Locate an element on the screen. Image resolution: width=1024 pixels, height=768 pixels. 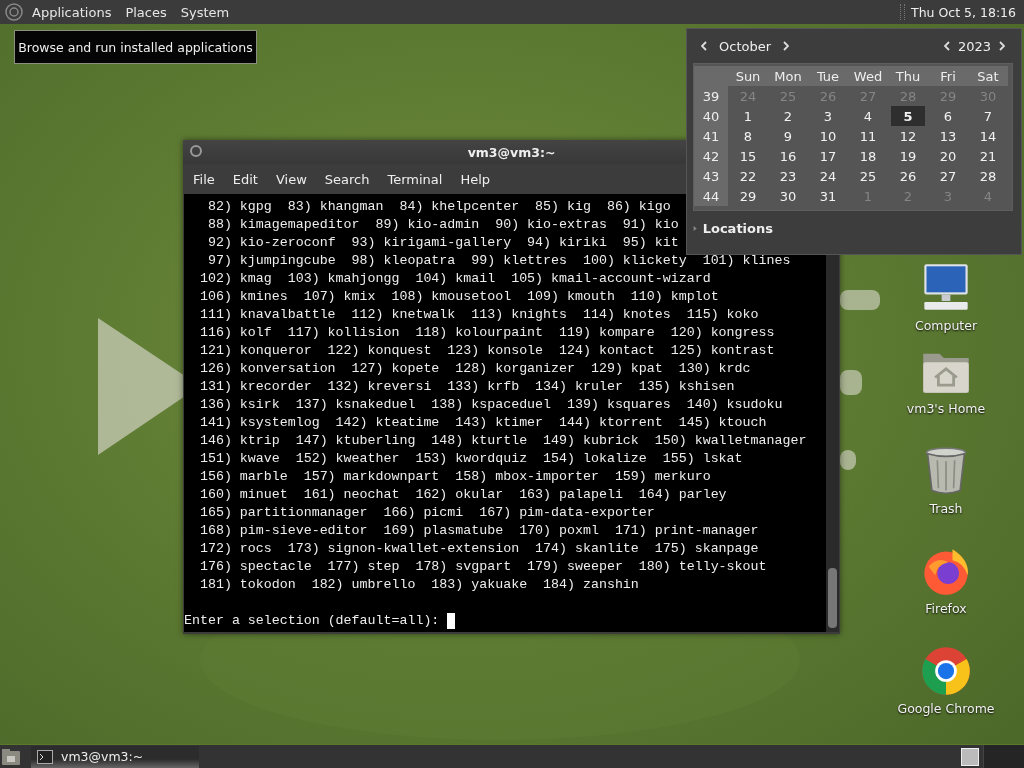
calendar-day: 31 is located at coordinates (828, 196).